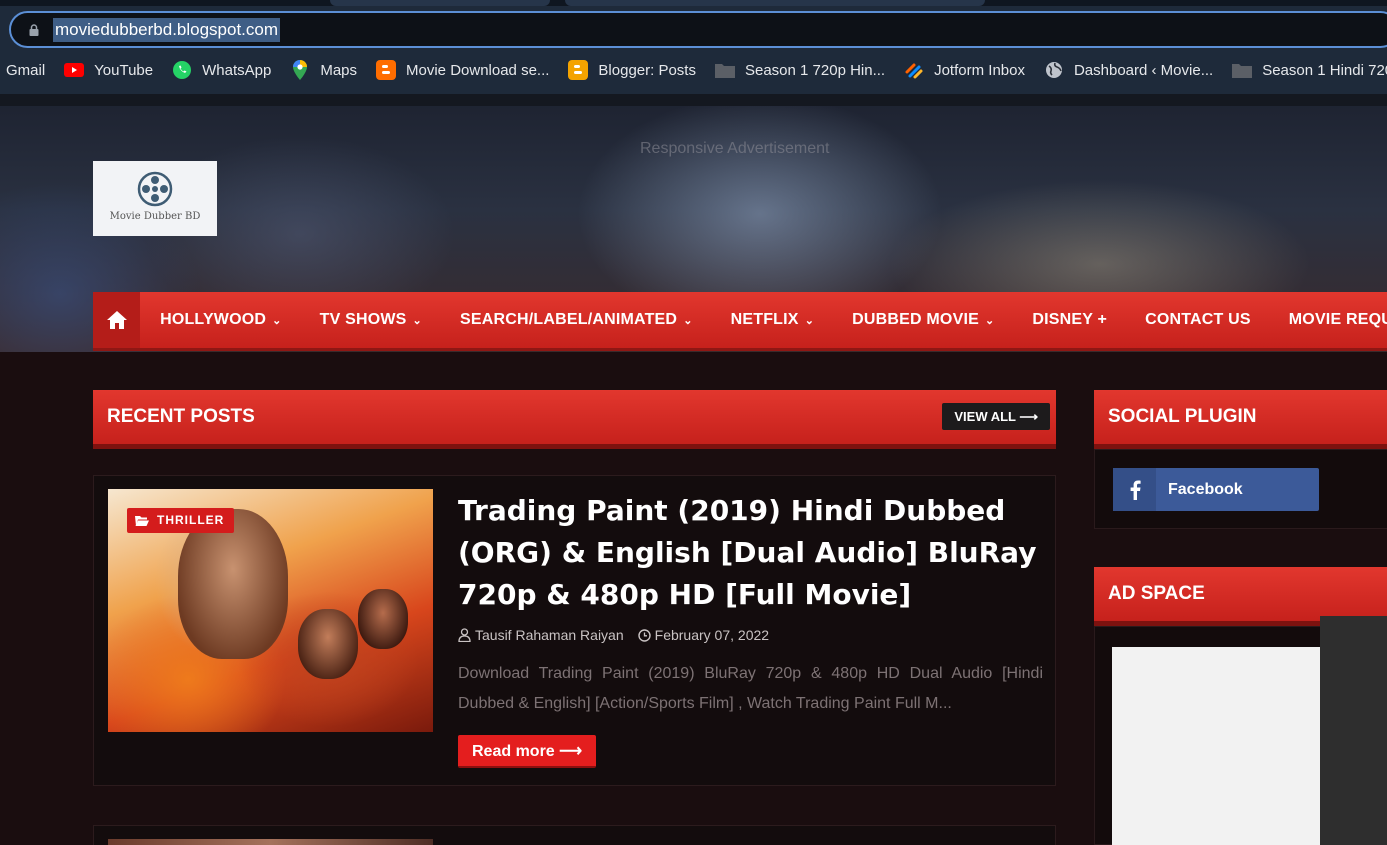  What do you see at coordinates (764, 319) in the screenshot?
I see `nav-item-label: NETFLIX` at bounding box center [764, 319].